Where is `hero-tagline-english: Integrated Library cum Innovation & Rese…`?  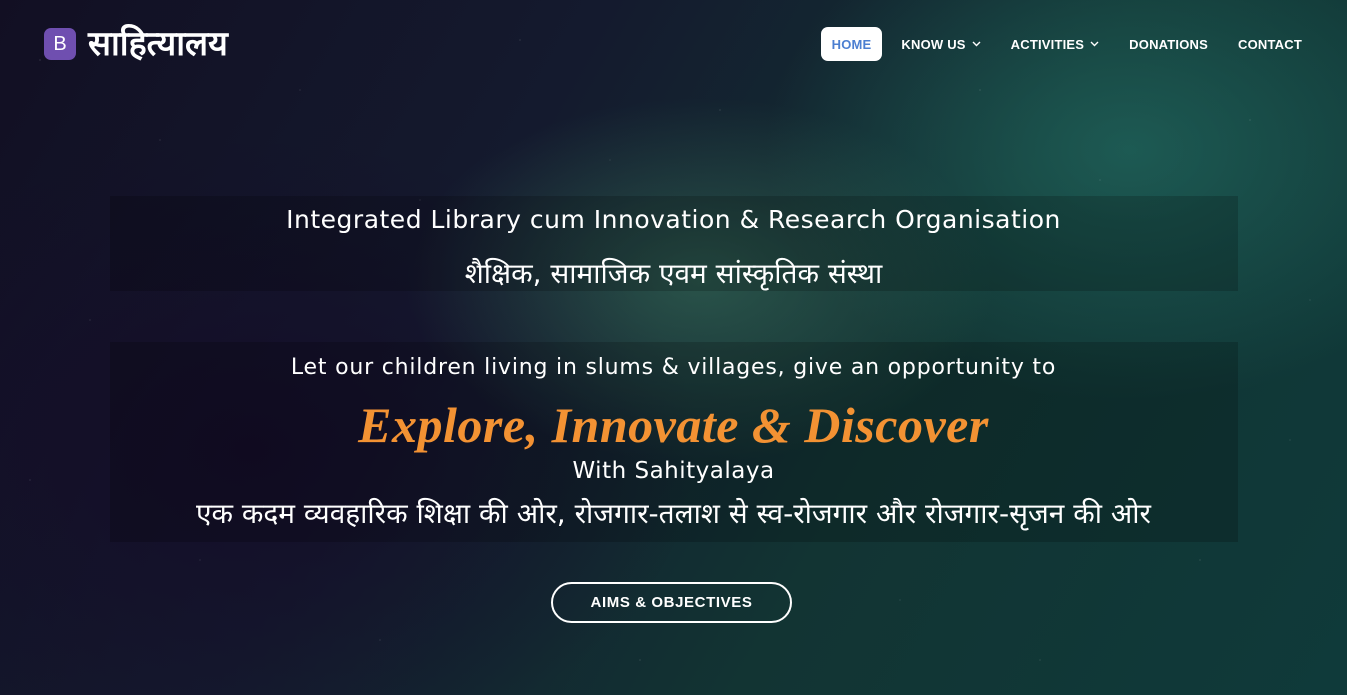
hero-tagline-english: Integrated Library cum Innovation & Rese… is located at coordinates (673, 219).